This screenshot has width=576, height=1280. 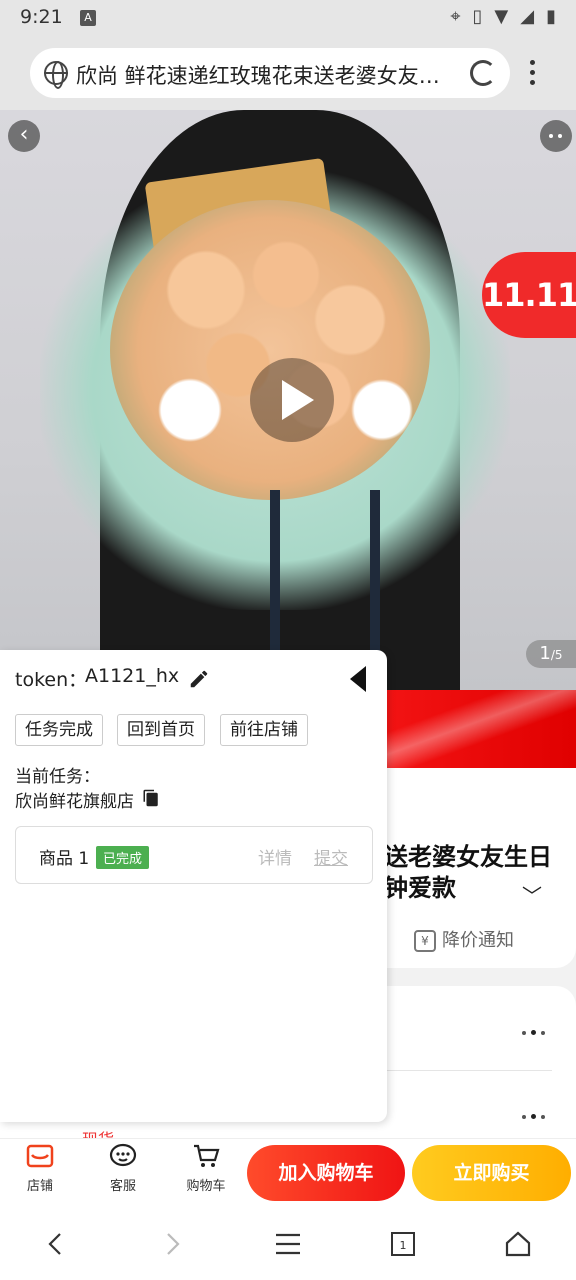 I want to click on system-nav-bar: 1, so click(x=288, y=1244).